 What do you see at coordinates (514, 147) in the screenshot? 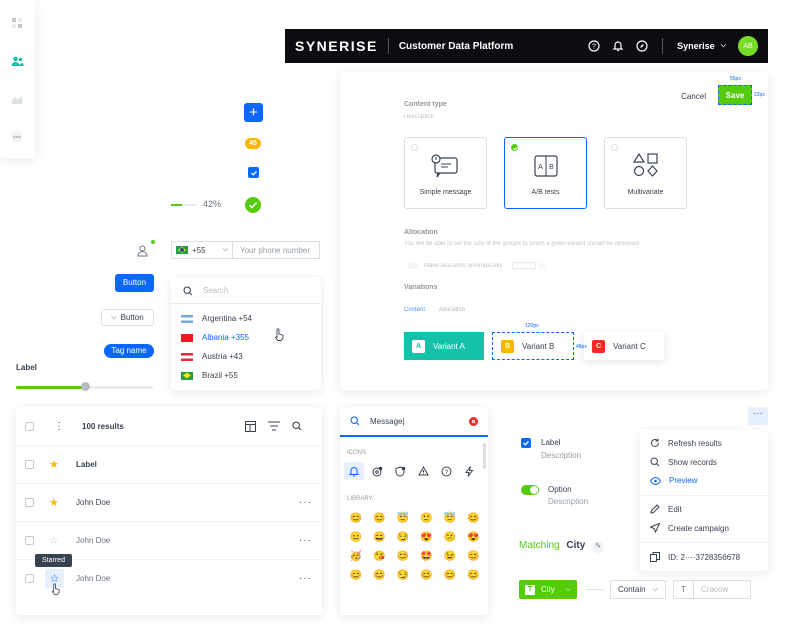
I see `radio-checked-icon` at bounding box center [514, 147].